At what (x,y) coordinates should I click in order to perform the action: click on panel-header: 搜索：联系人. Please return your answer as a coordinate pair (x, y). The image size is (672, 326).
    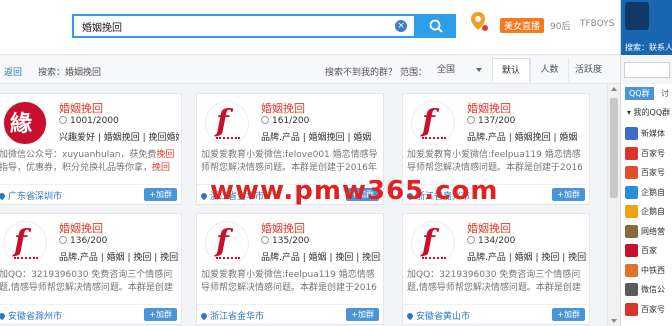
    Looking at the image, I should click on (646, 27).